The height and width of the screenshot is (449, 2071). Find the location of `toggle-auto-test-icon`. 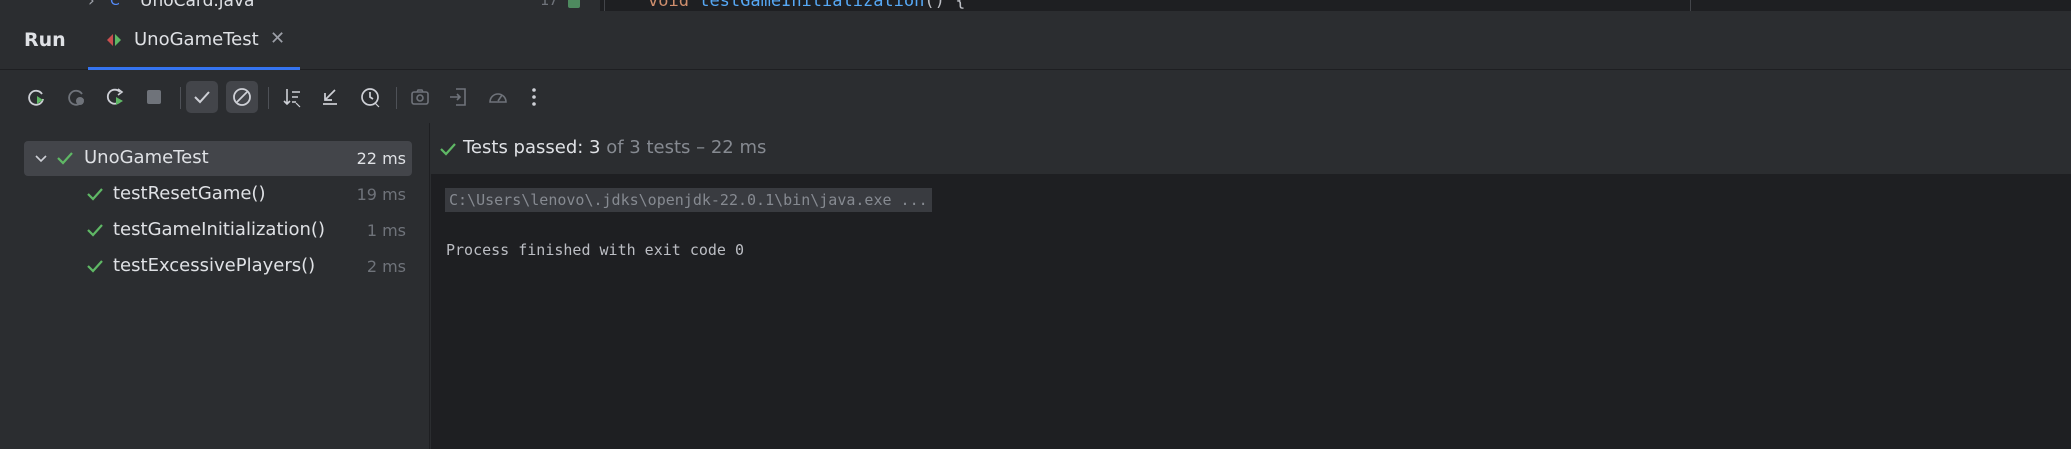

toggle-auto-test-icon is located at coordinates (115, 96).